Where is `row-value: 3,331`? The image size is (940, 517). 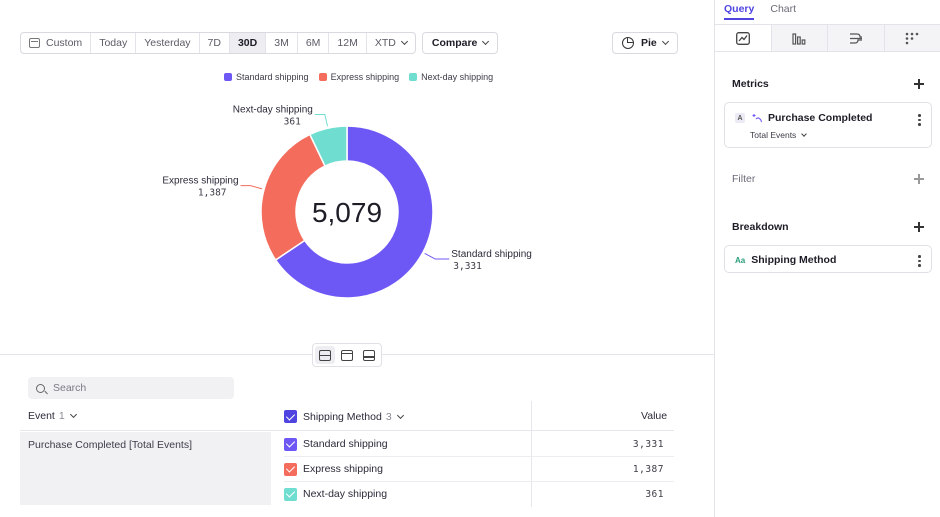 row-value: 3,331 is located at coordinates (648, 444).